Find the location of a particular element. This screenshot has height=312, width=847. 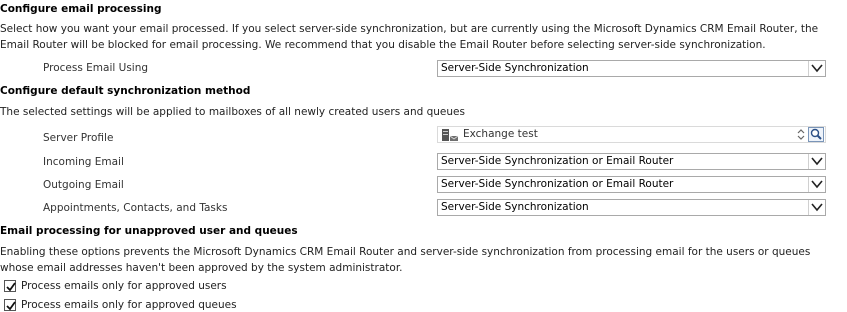

spinner-icon is located at coordinates (801, 134).